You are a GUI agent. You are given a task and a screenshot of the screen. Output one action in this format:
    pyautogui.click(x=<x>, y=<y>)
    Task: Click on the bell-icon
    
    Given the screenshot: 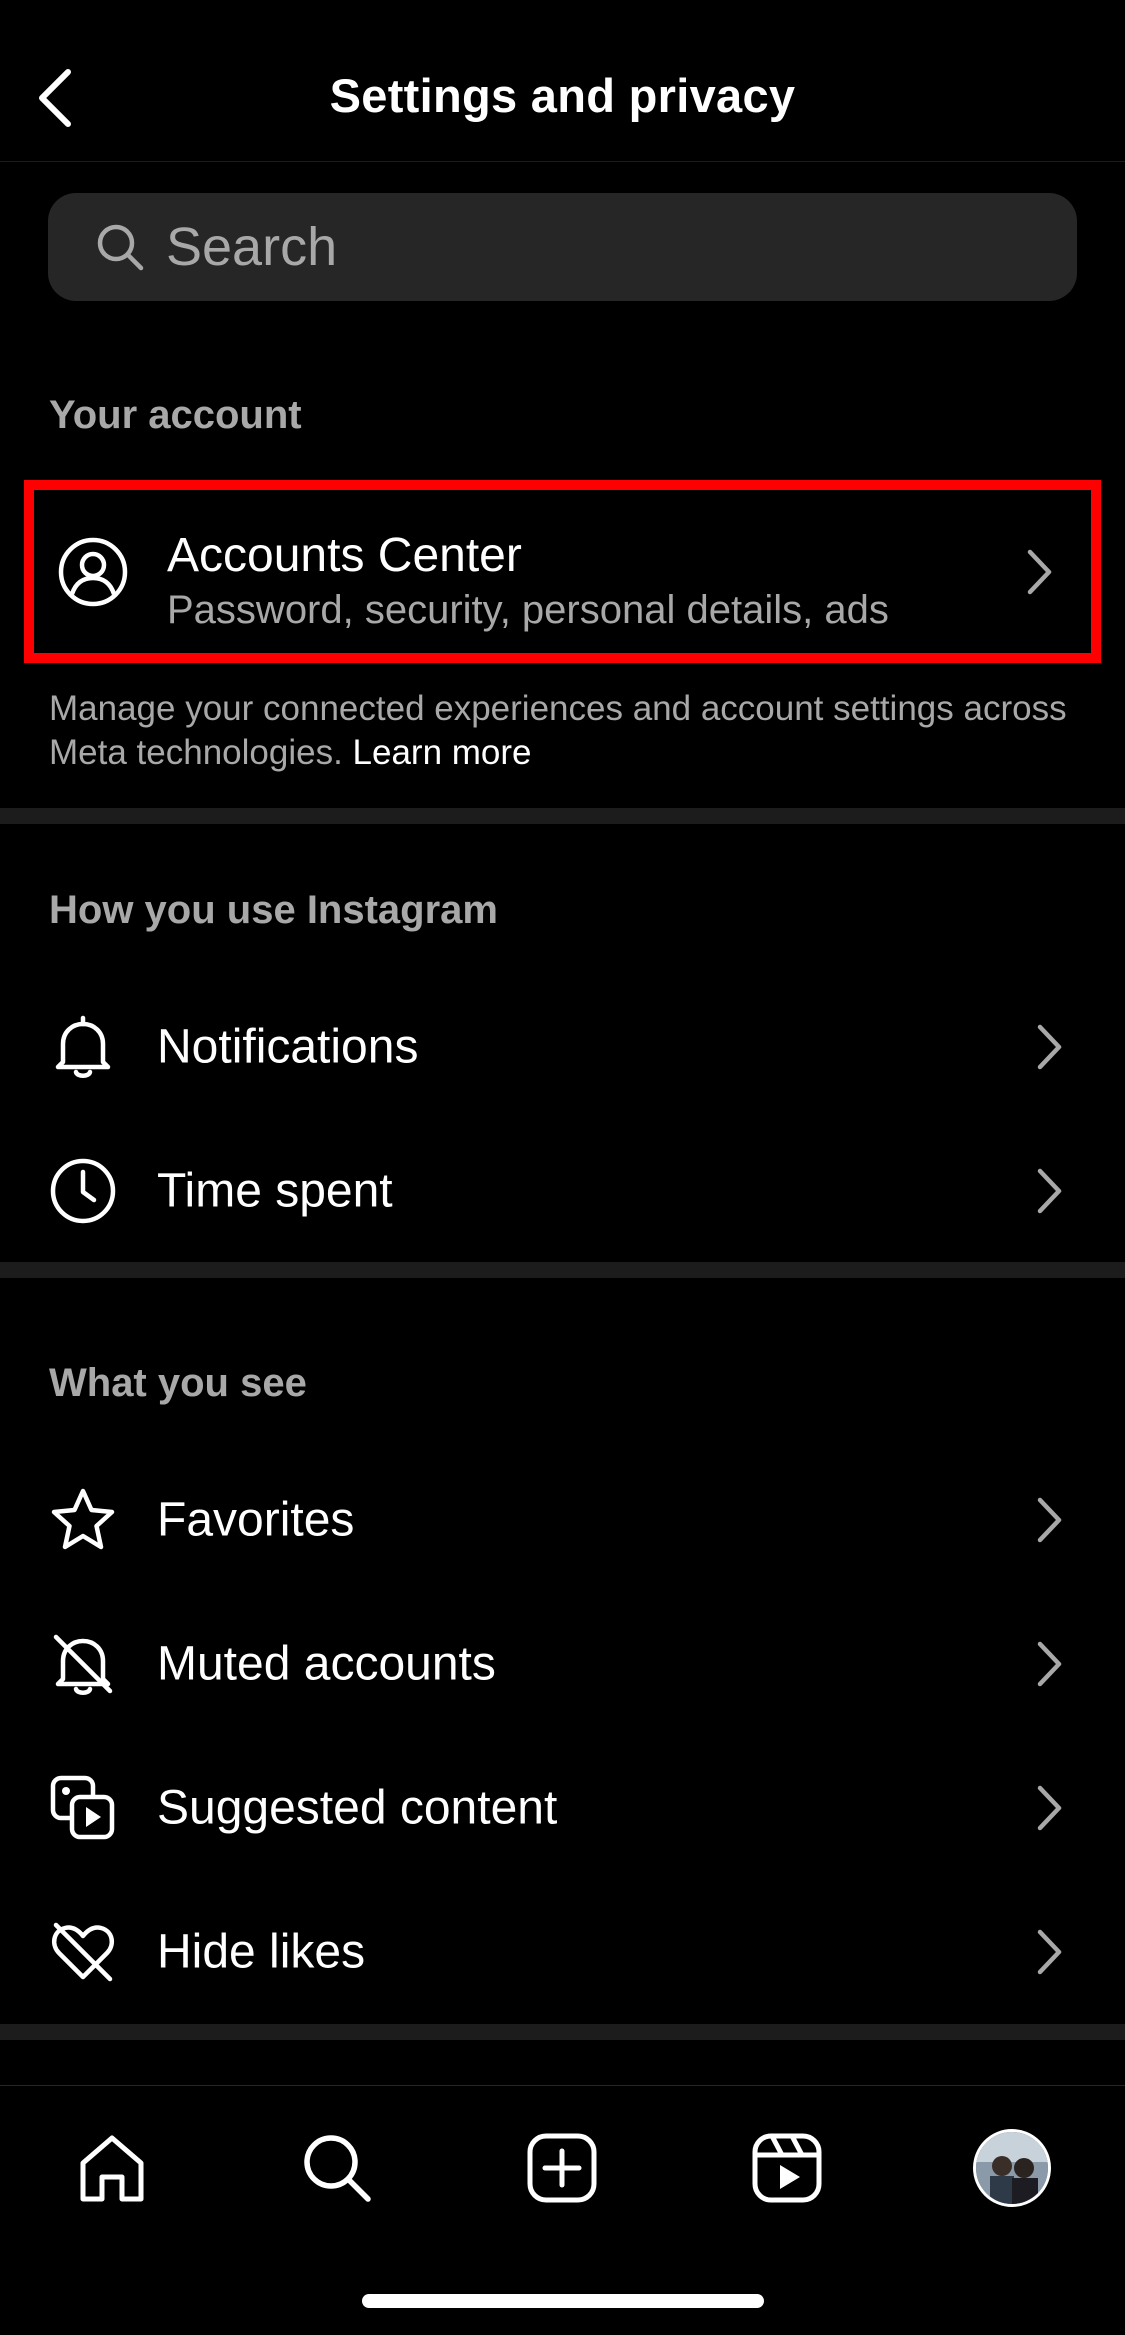 What is the action you would take?
    pyautogui.click(x=83, y=1047)
    